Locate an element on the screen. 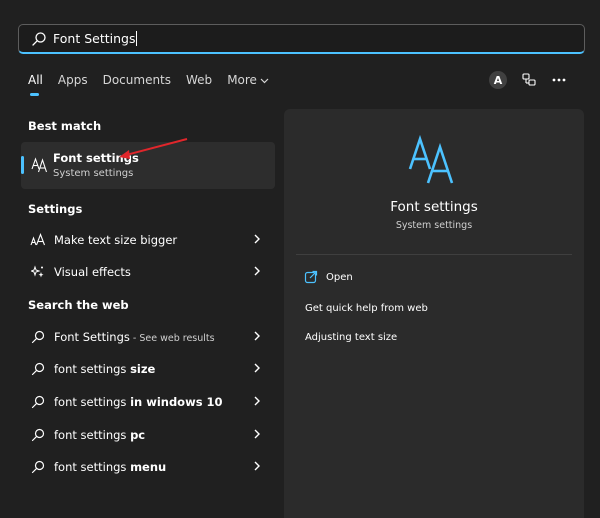  connected-accounts-icon is located at coordinates (529, 80).